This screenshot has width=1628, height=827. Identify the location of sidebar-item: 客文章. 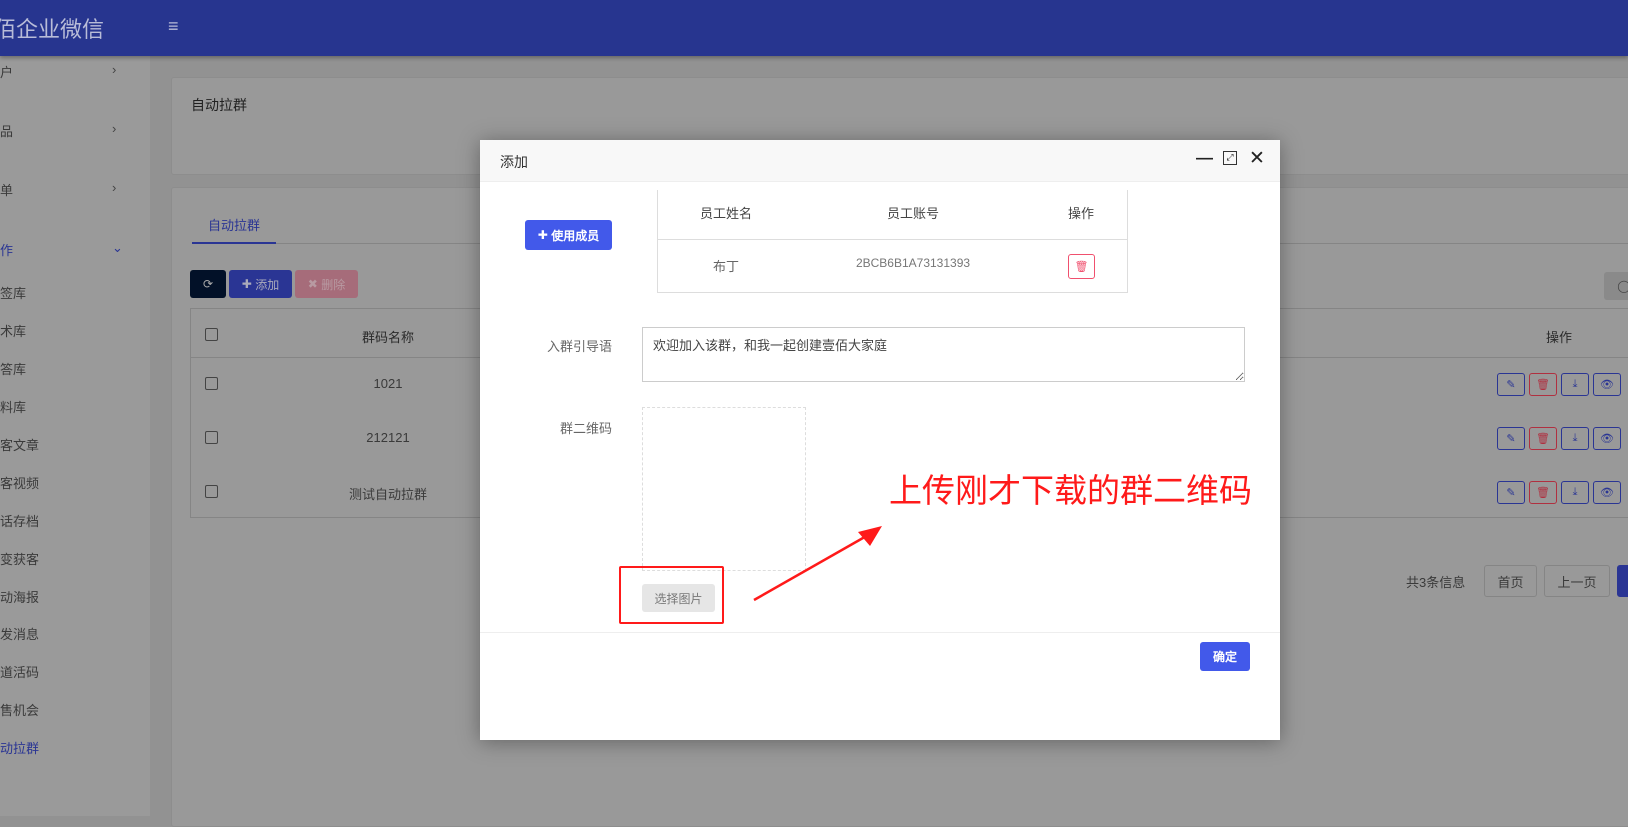
(19, 444).